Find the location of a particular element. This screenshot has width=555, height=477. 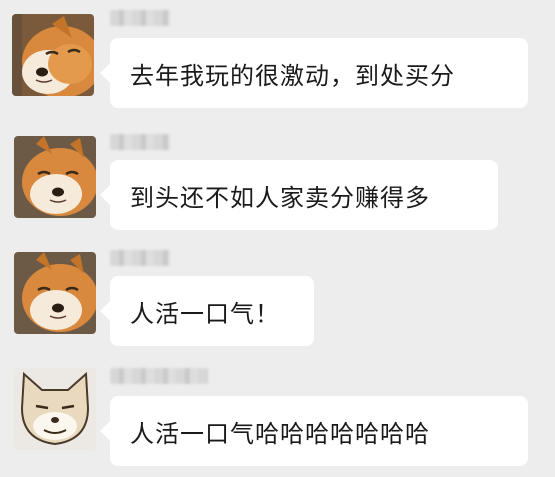

message-text: 到头还不如人家卖分赚得多 is located at coordinates (280, 197).